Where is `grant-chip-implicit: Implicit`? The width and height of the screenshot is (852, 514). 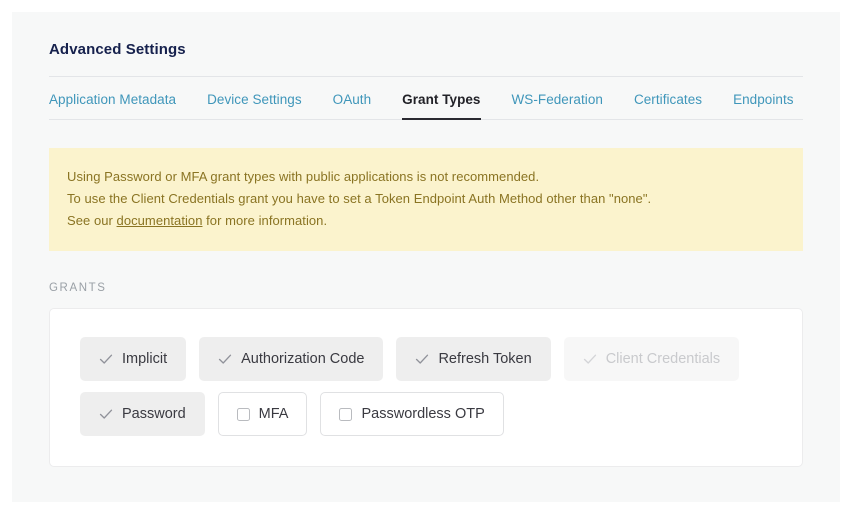 grant-chip-implicit: Implicit is located at coordinates (133, 359).